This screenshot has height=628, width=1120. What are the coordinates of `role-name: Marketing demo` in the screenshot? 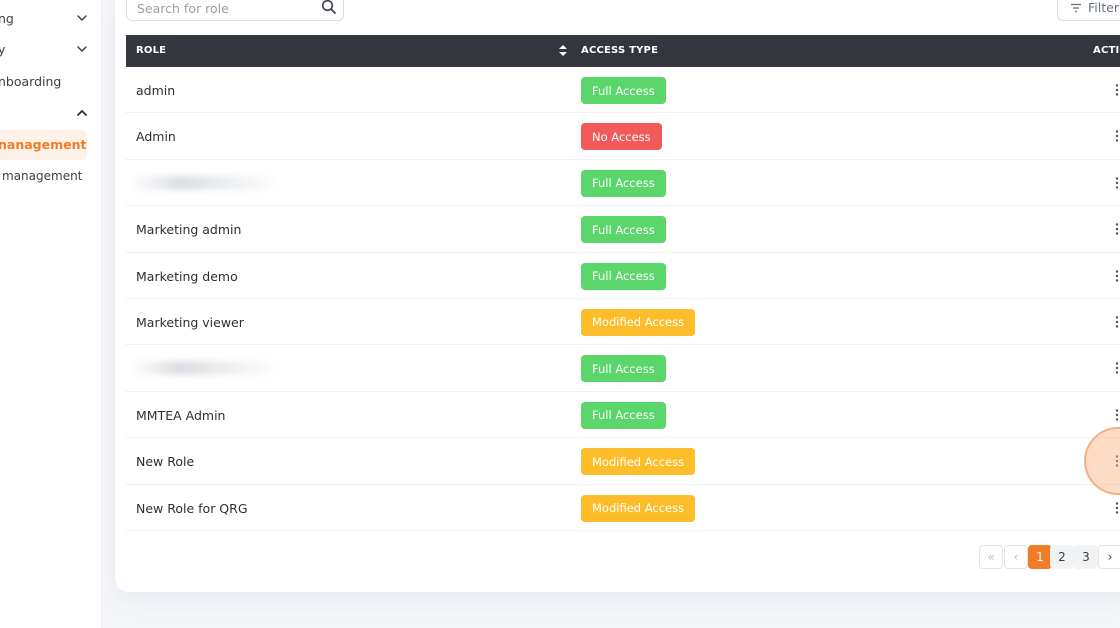 It's located at (187, 276).